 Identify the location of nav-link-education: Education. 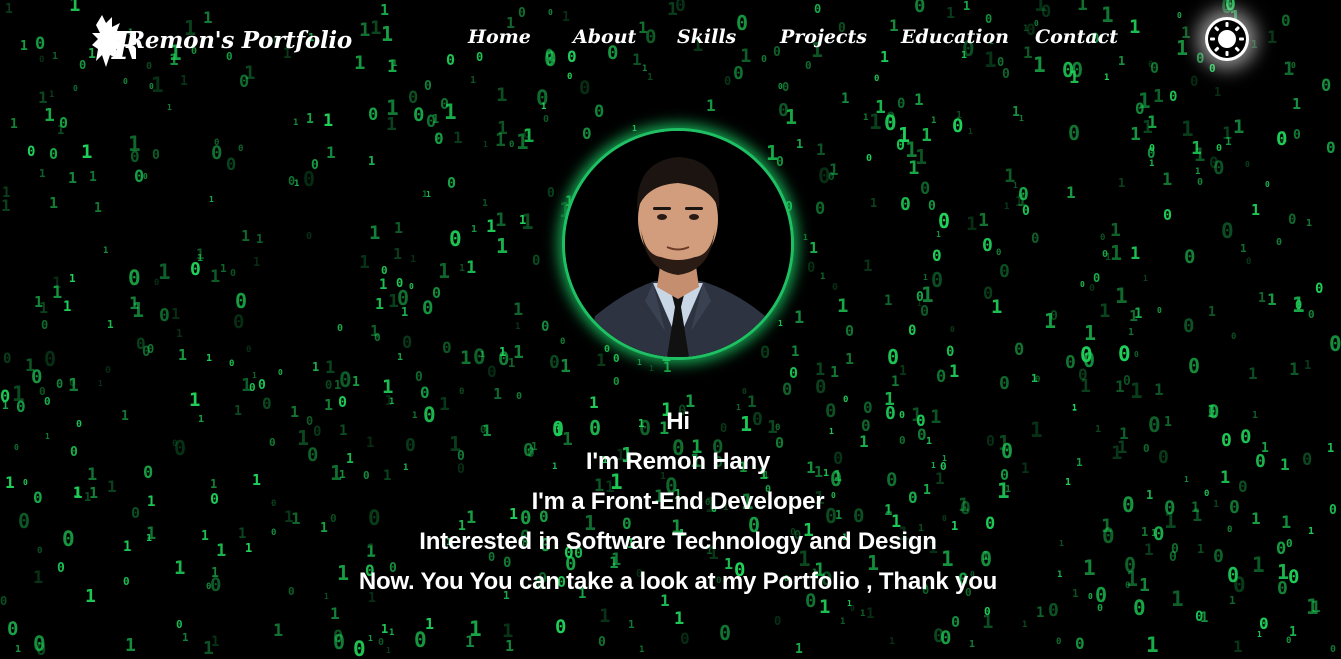
(955, 37).